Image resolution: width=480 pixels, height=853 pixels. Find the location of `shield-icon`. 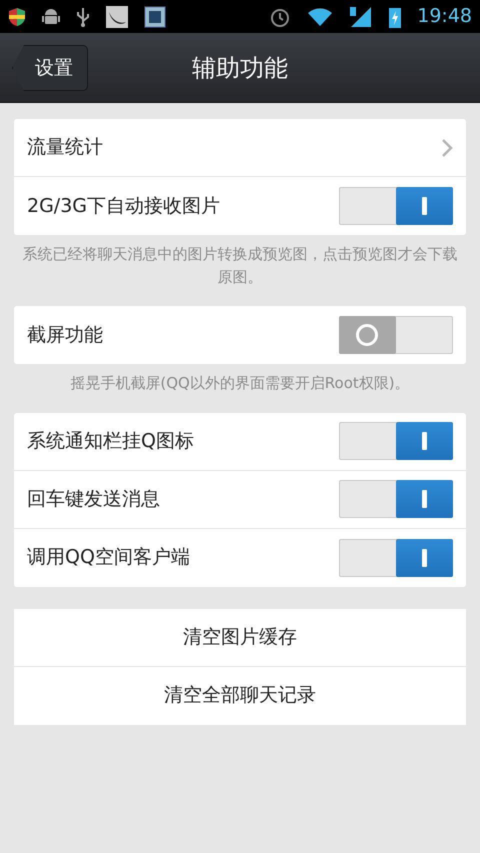

shield-icon is located at coordinates (17, 16).